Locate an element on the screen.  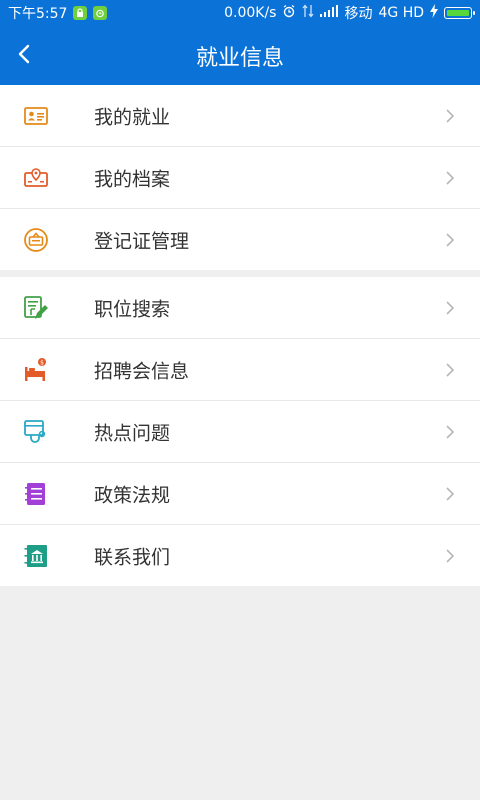
network-speed: 0.00K/s is located at coordinates (250, 13).